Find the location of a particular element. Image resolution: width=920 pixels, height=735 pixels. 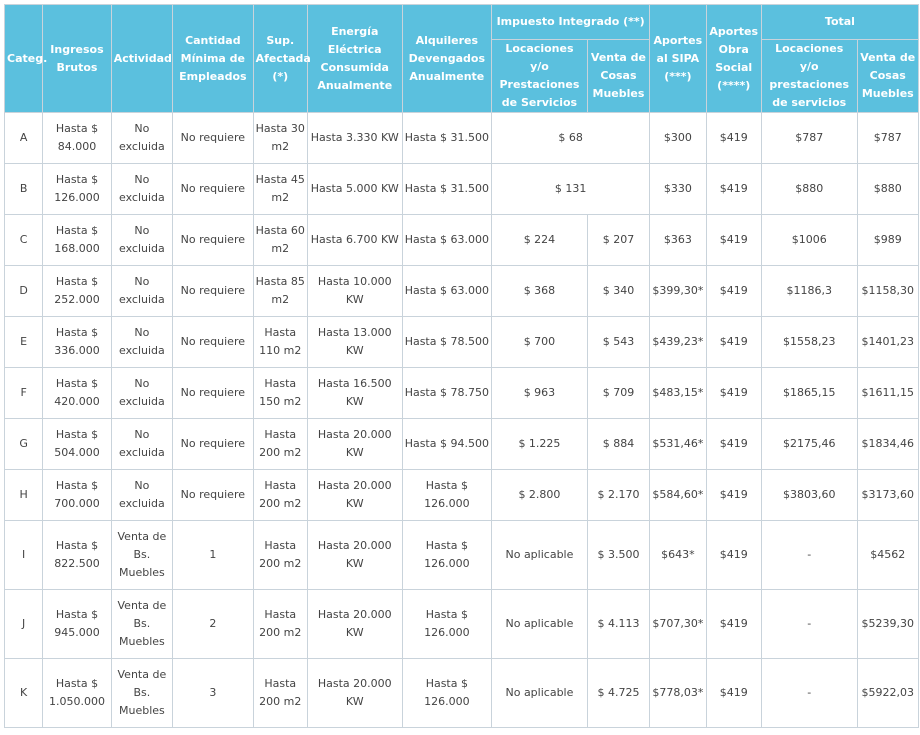

cell-categ: K is located at coordinates (23, 693).